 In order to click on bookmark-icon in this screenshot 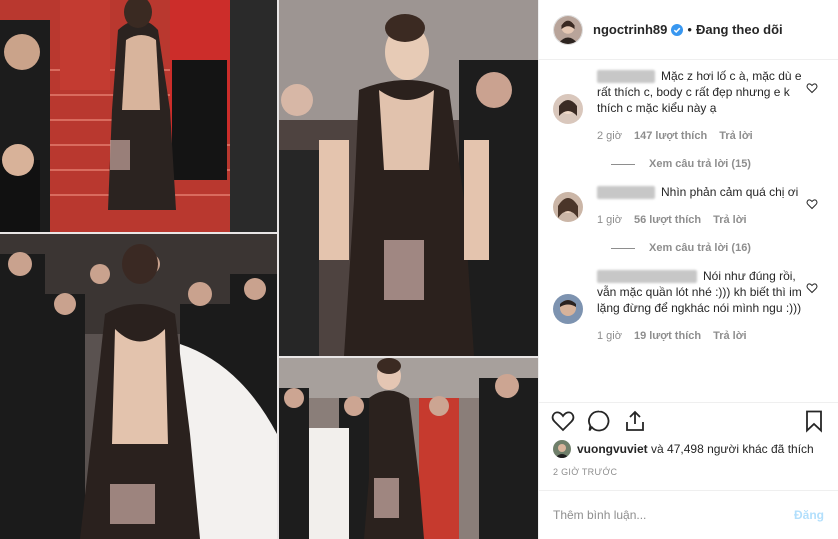, I will do `click(814, 421)`.